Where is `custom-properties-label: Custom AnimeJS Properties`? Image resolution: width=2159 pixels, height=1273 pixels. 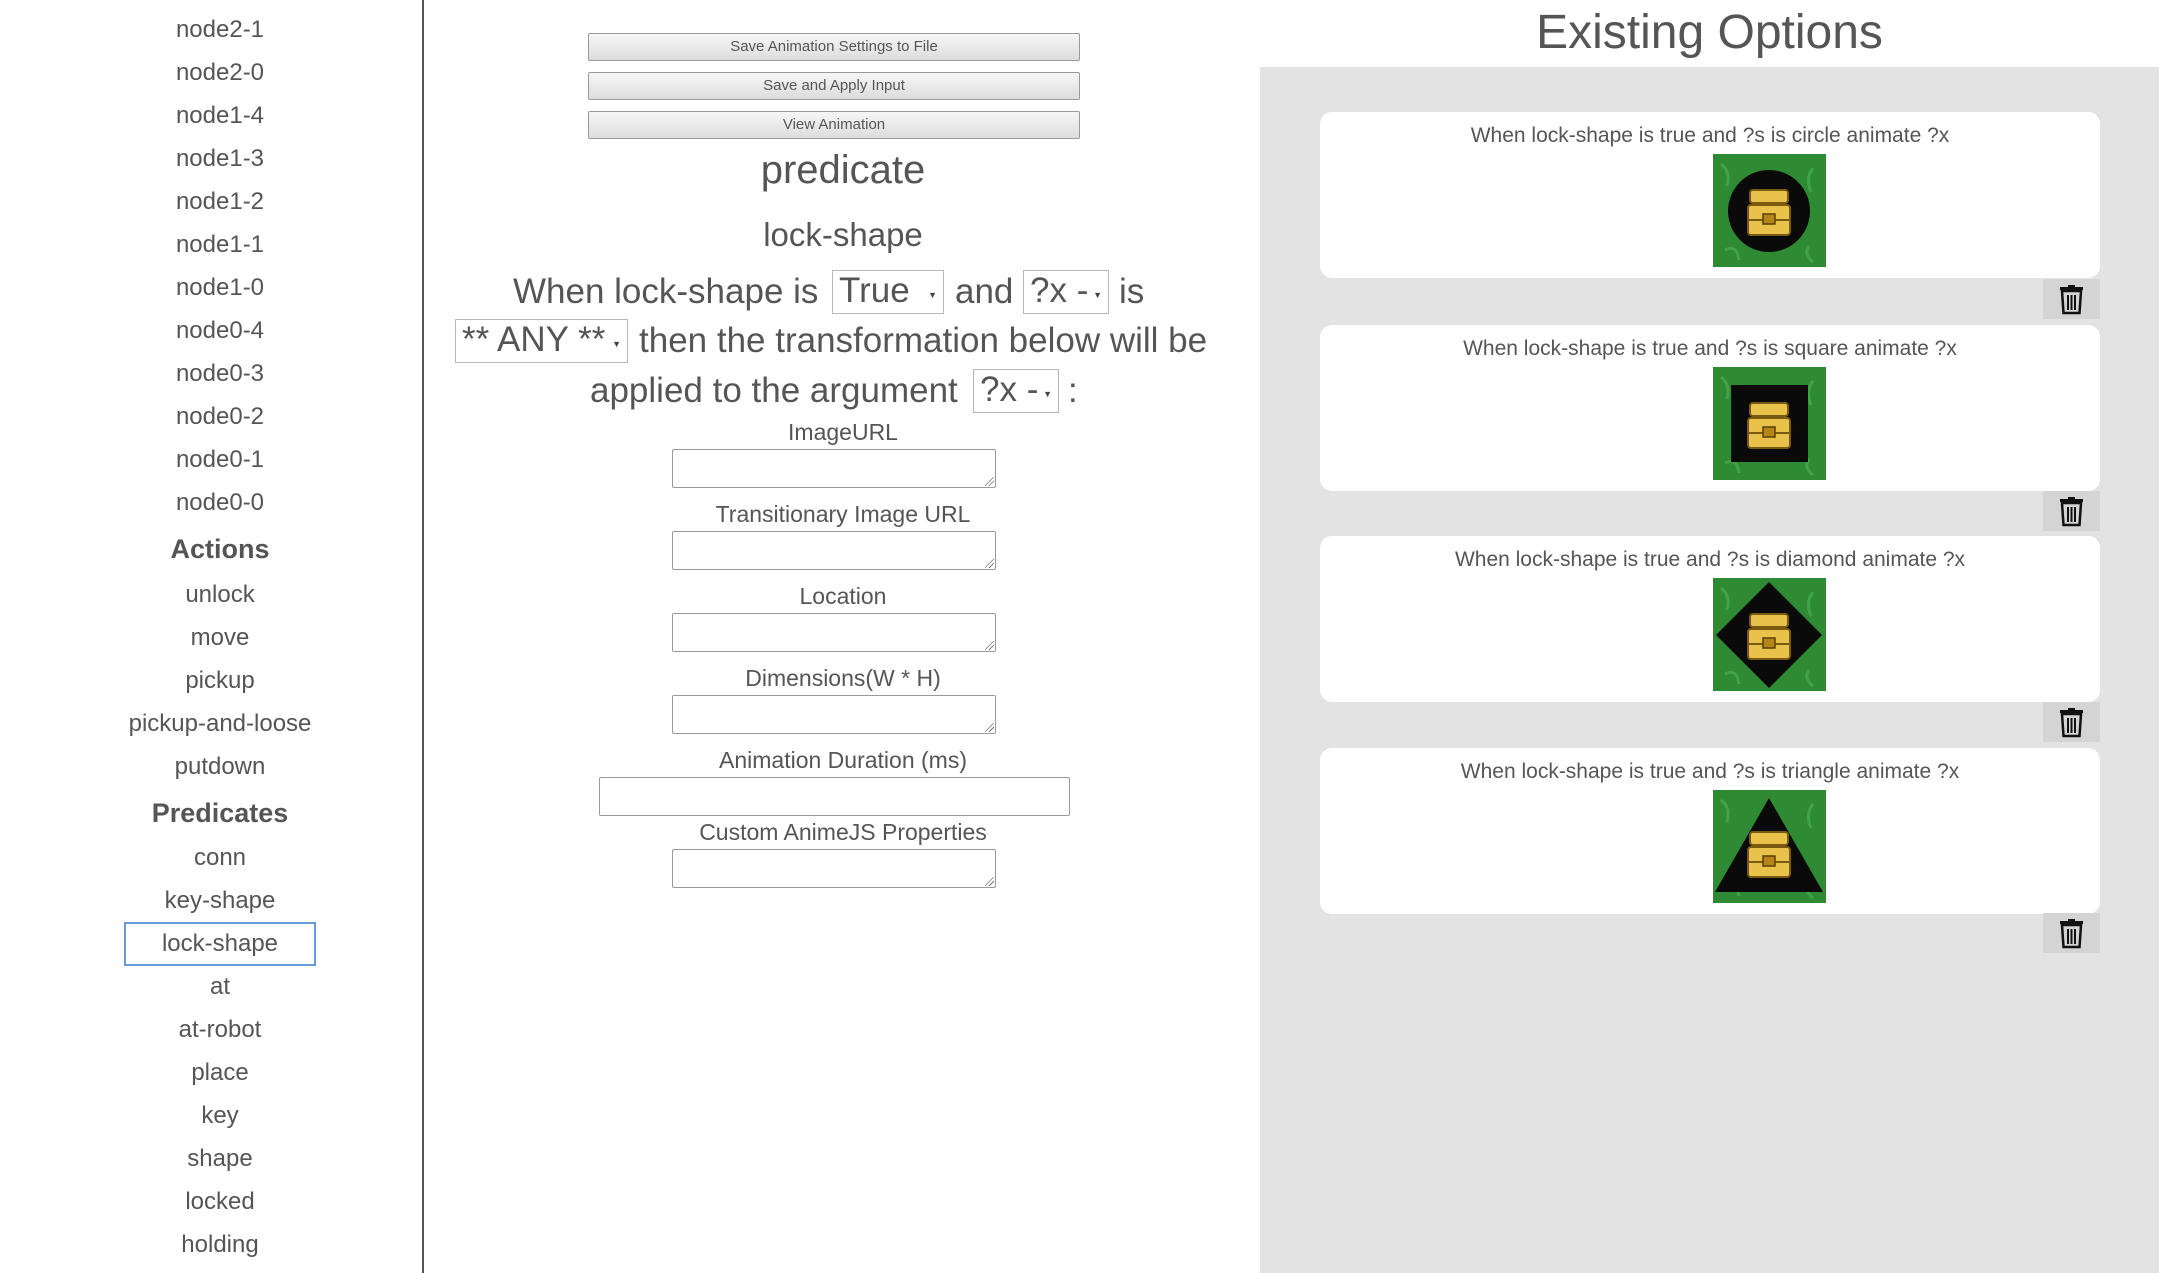
custom-properties-label: Custom AnimeJS Properties is located at coordinates (843, 832).